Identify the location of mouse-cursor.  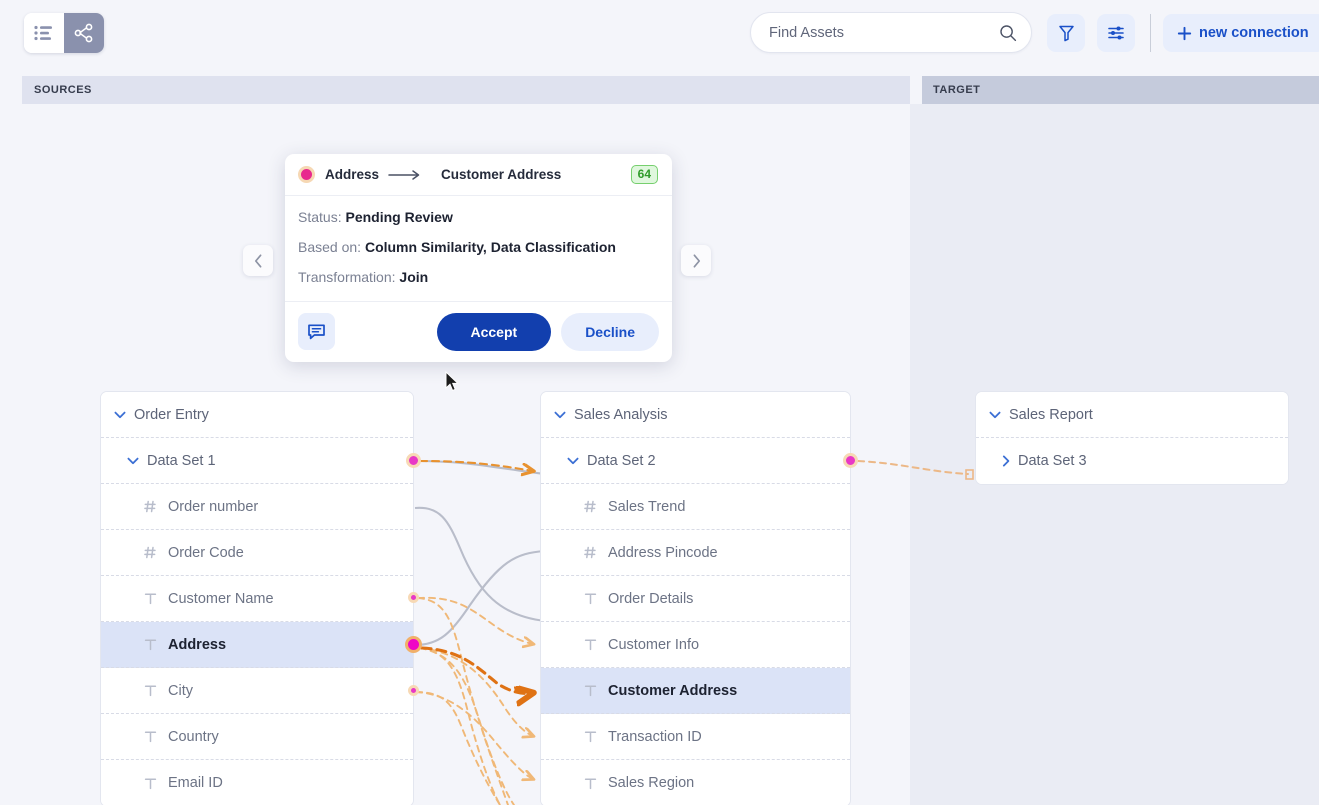
(452, 381).